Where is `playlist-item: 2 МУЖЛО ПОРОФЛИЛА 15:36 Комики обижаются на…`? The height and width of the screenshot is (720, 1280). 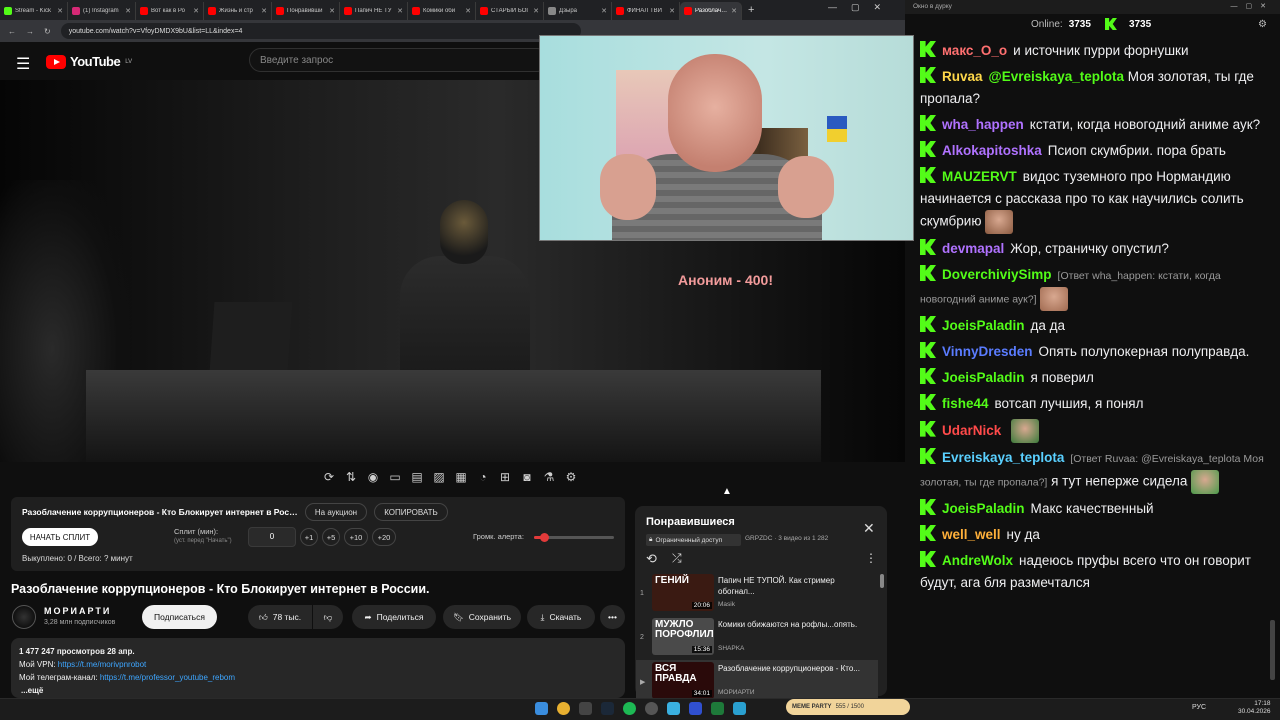
playlist-item: 2 МУЖЛО ПОРОФЛИЛА 15:36 Комики обижаются на… is located at coordinates (757, 638).